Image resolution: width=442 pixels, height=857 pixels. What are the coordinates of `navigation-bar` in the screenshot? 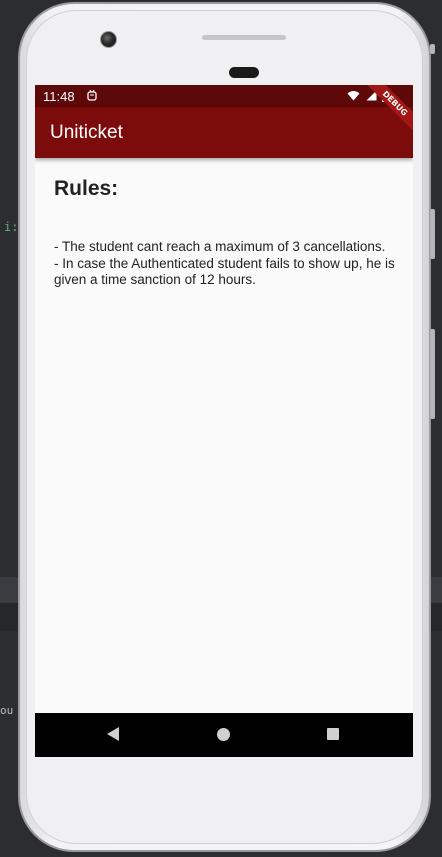 It's located at (224, 735).